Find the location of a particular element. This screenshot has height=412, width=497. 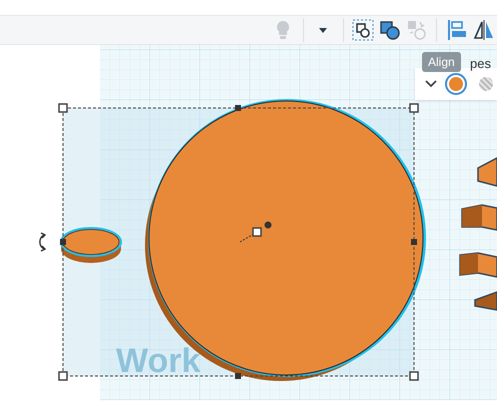

cylinder-shape is located at coordinates (91, 245).